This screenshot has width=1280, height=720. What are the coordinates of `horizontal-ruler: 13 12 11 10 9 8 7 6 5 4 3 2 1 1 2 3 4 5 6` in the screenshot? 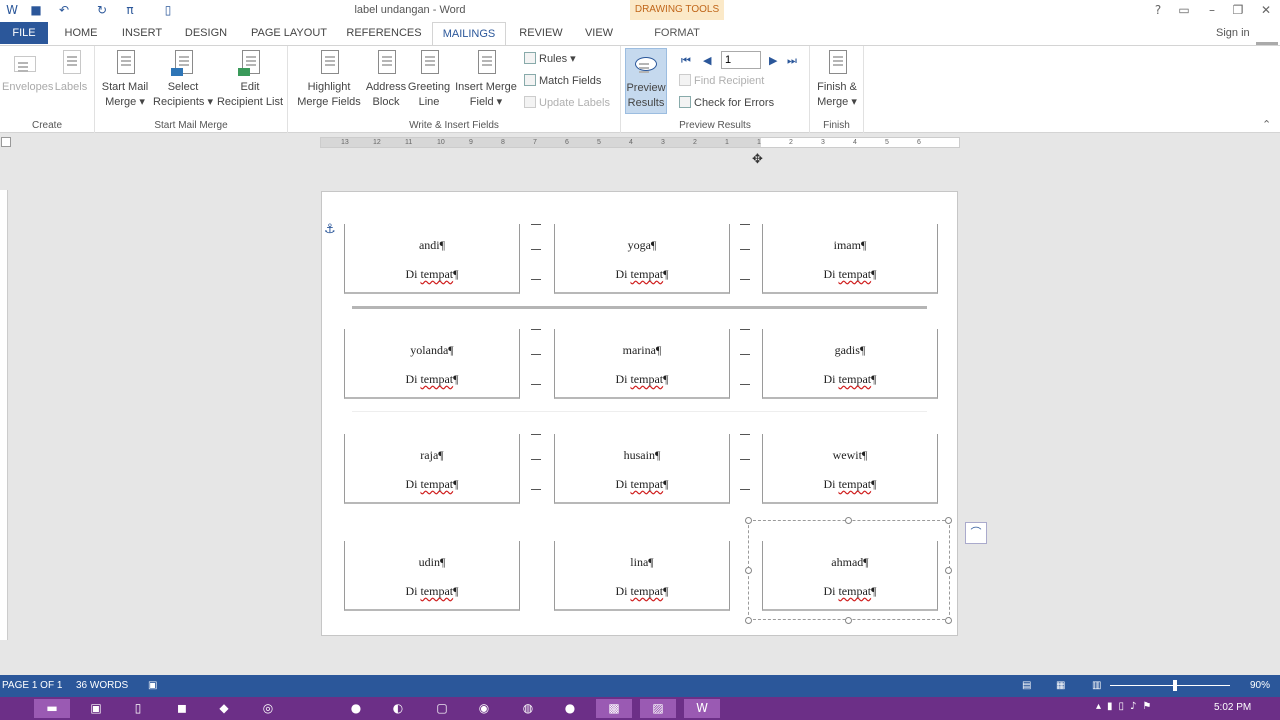 It's located at (640, 142).